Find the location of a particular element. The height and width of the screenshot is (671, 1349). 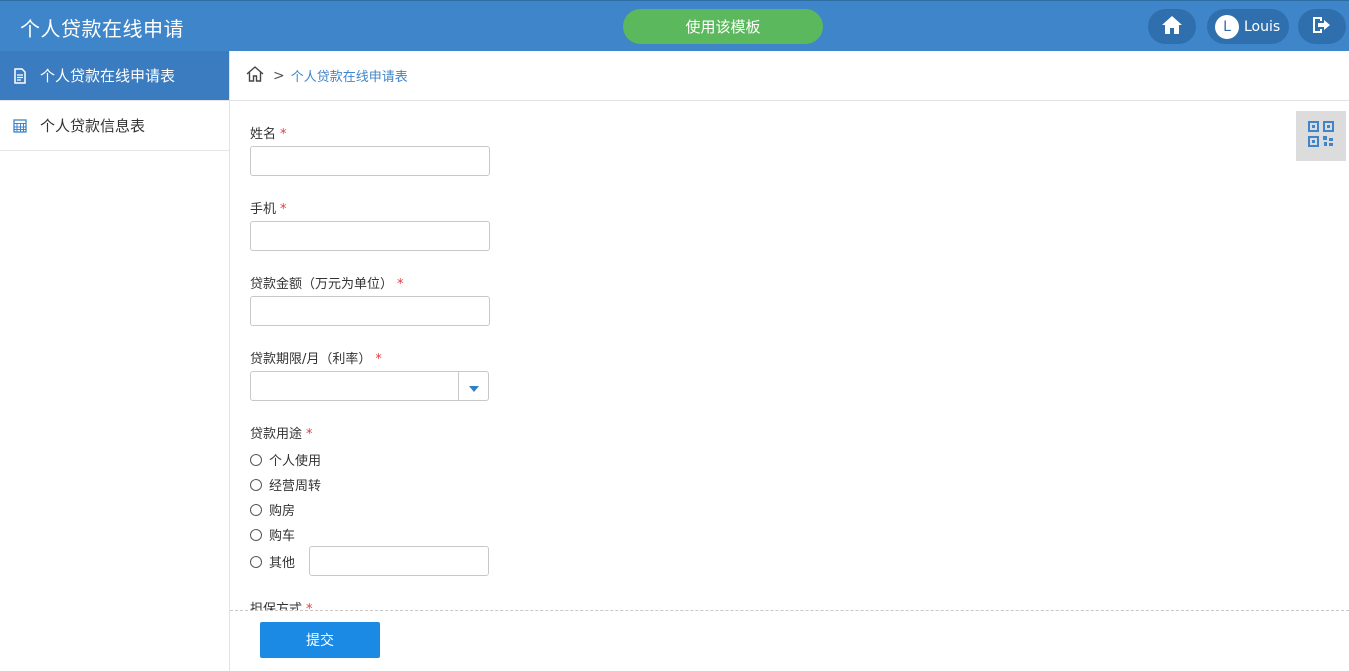

purpose-option-other: 其他 is located at coordinates (272, 561).